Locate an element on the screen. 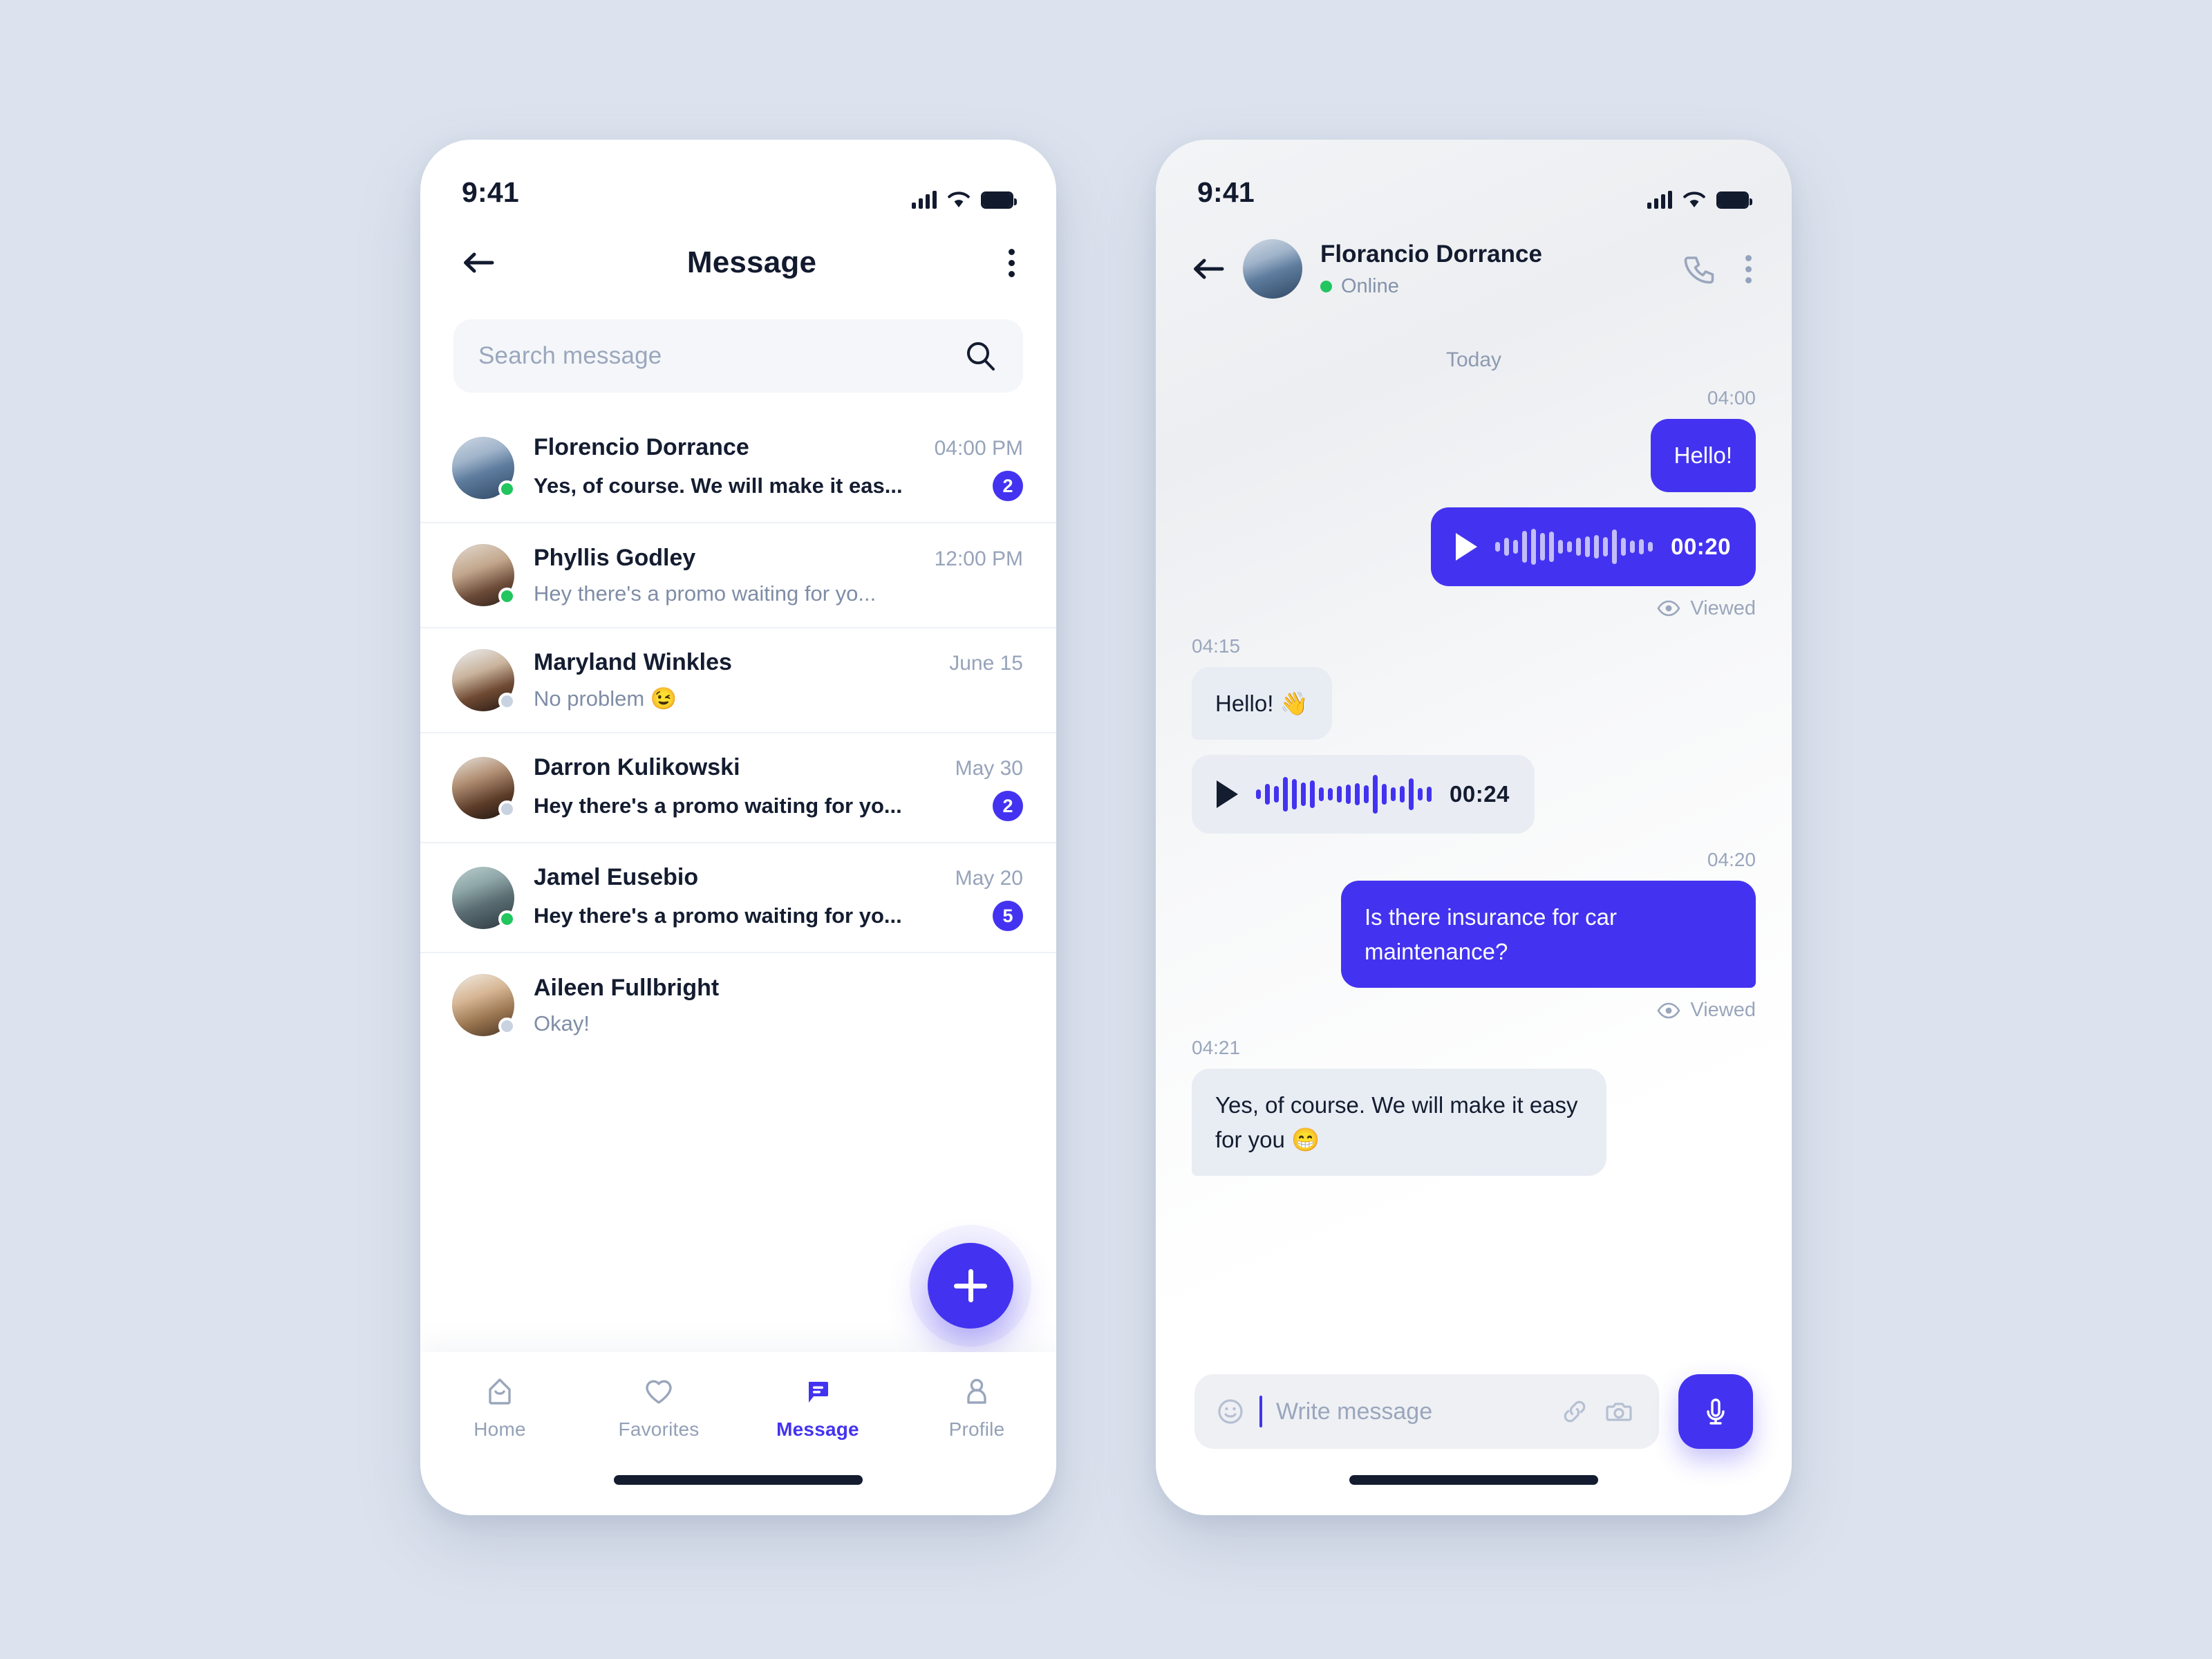  voice-duration: 00:20 is located at coordinates (1701, 546).